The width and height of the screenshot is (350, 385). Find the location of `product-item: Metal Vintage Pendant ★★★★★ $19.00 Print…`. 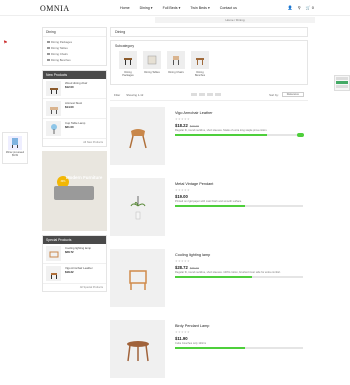

product-item: Metal Vintage Pendant ★★★★★ $19.00 Print… is located at coordinates (209, 210).